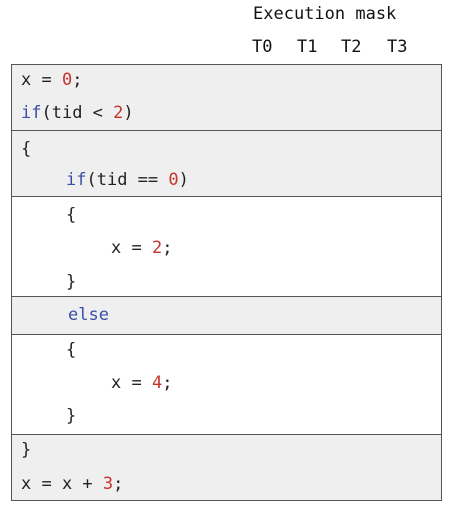 This screenshot has height=506, width=456. What do you see at coordinates (52, 80) in the screenshot?
I see `code-line-assign-zero: x = 0;` at bounding box center [52, 80].